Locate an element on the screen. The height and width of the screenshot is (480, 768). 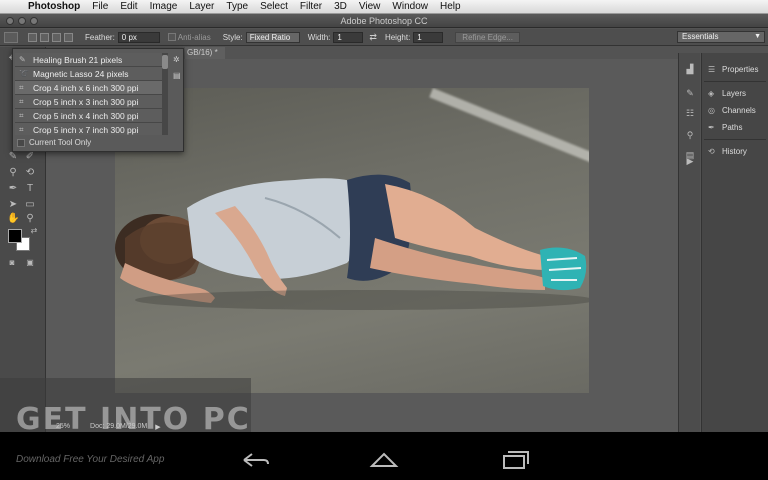
workspace-switcher: Essentials ▼ is located at coordinates (721, 37).